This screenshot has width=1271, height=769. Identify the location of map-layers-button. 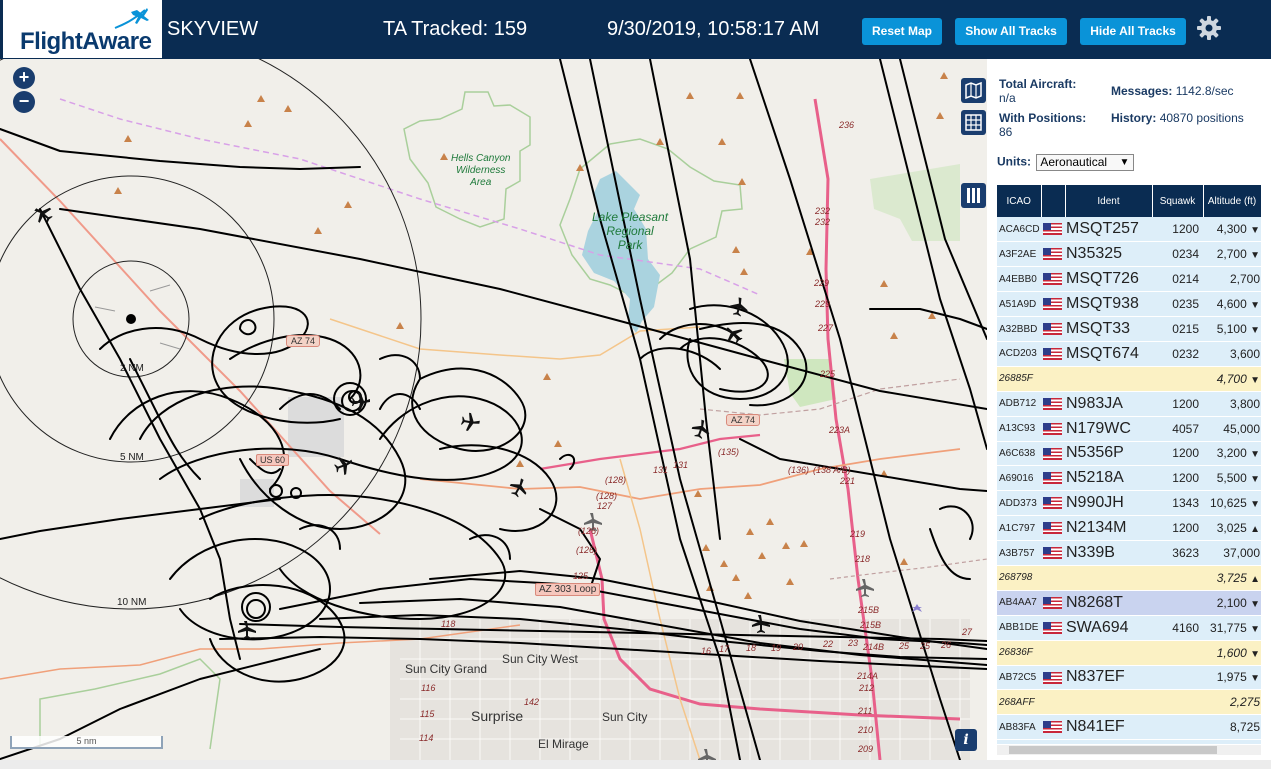
(973, 90).